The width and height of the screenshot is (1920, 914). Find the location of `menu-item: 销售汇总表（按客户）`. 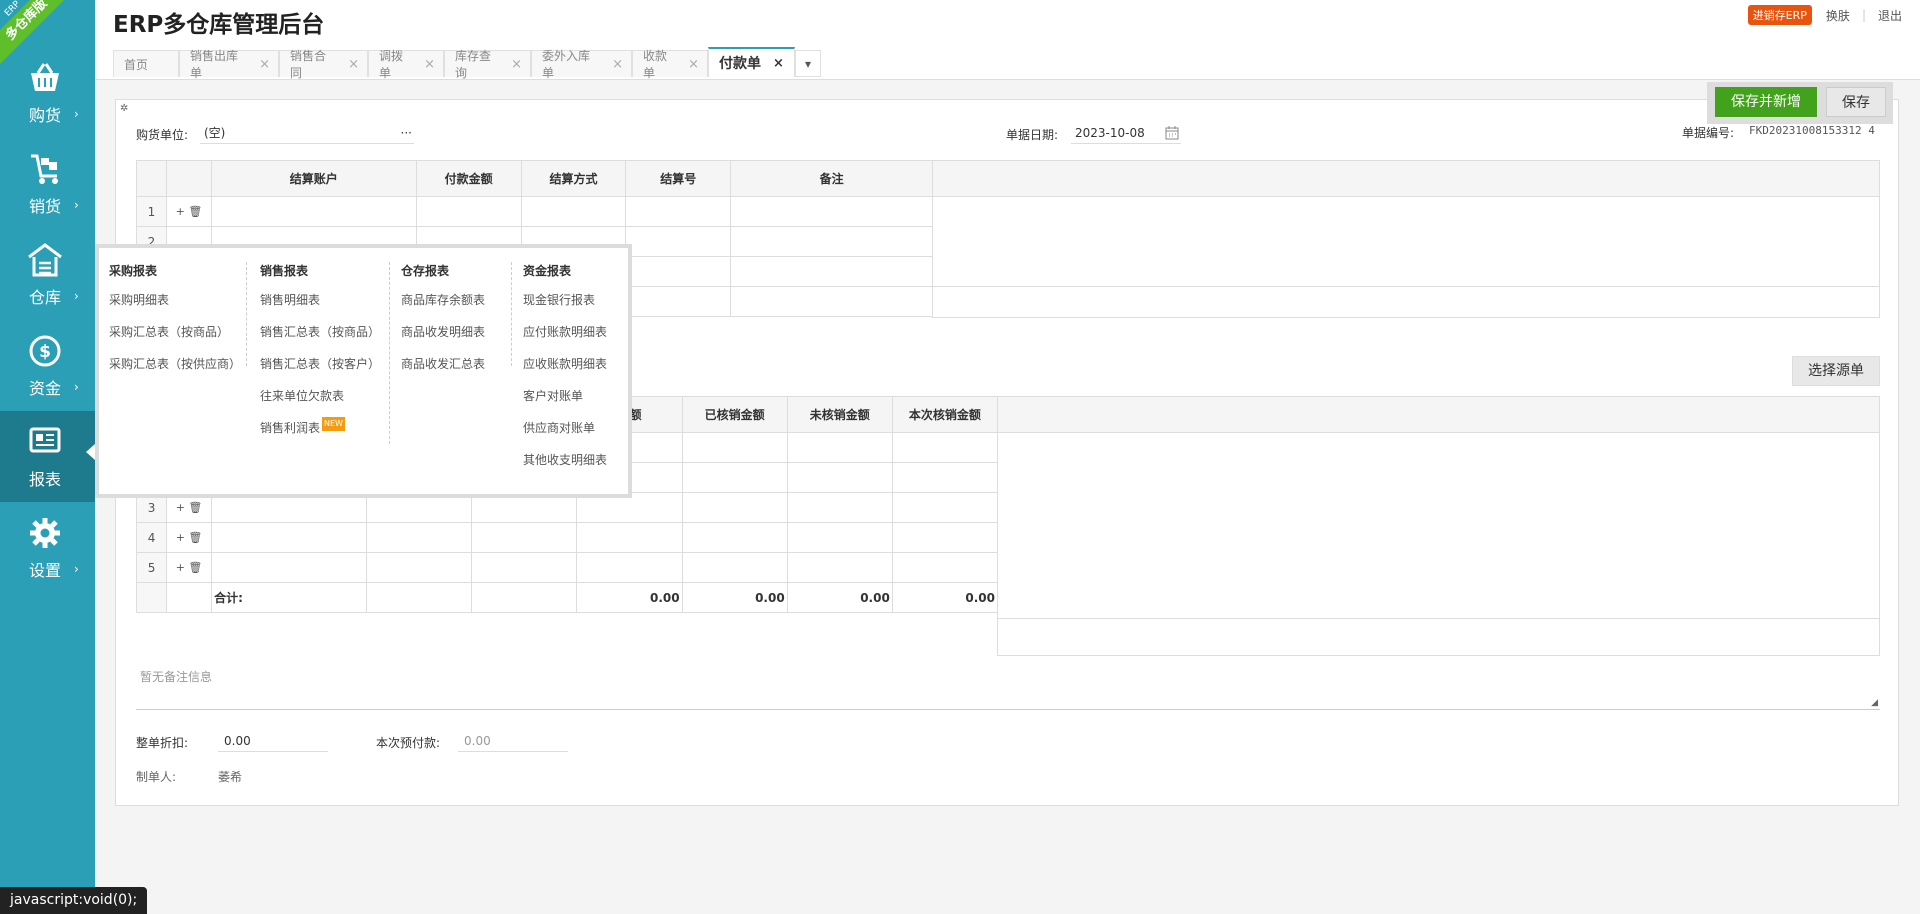

menu-item: 销售汇总表（按客户） is located at coordinates (320, 373).